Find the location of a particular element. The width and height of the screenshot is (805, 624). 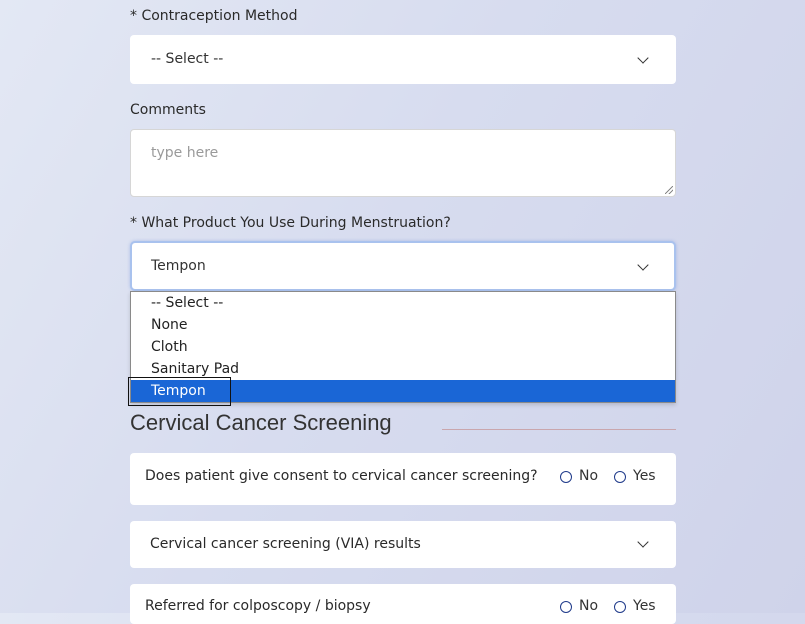

option-cloth: Cloth is located at coordinates (403, 347).